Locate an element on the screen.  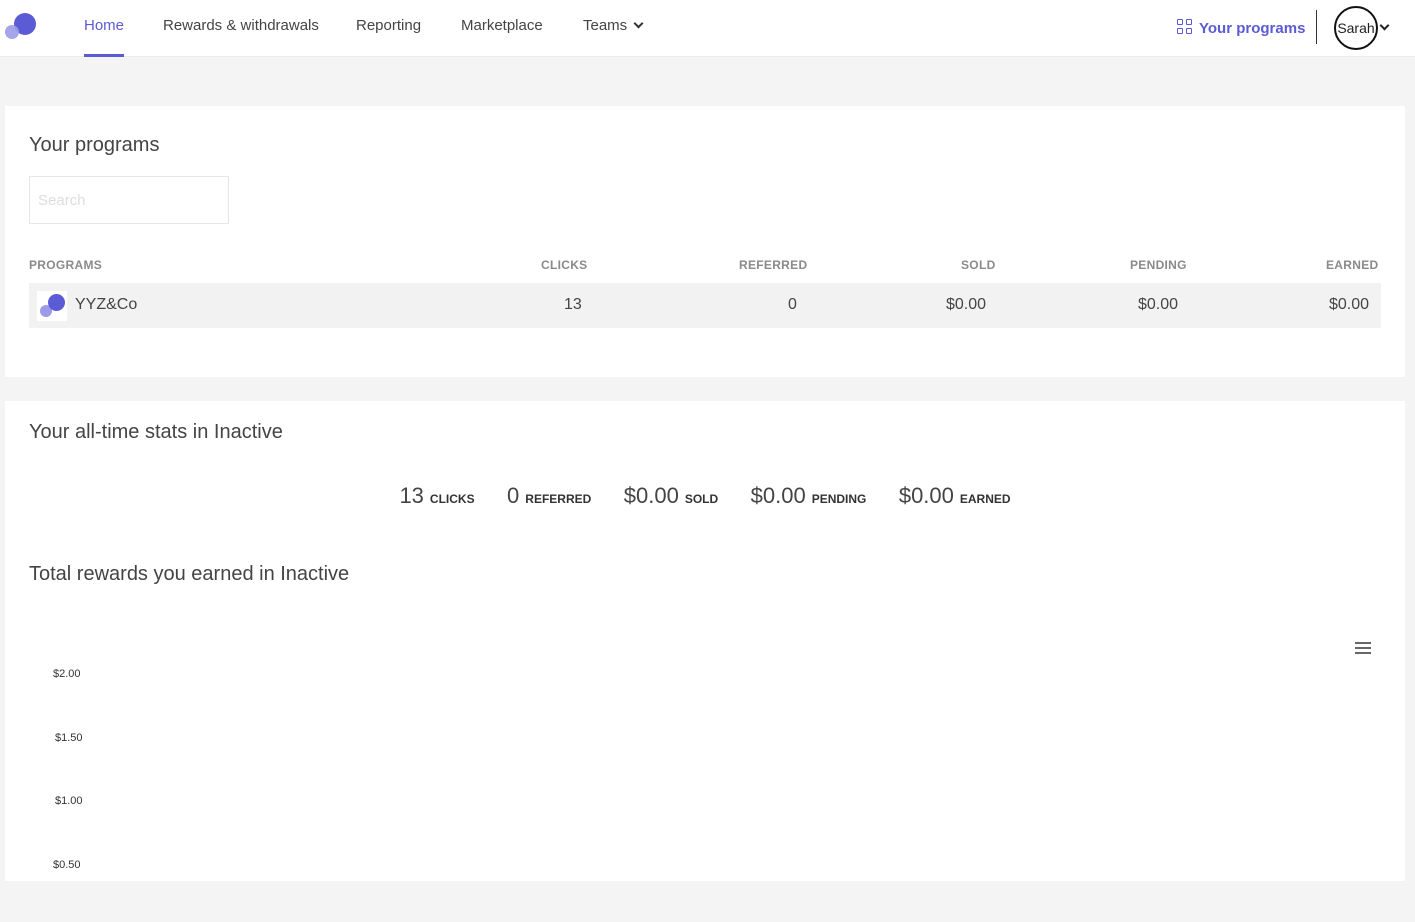
stat-referred: 0 REFERRED is located at coordinates (549, 496).